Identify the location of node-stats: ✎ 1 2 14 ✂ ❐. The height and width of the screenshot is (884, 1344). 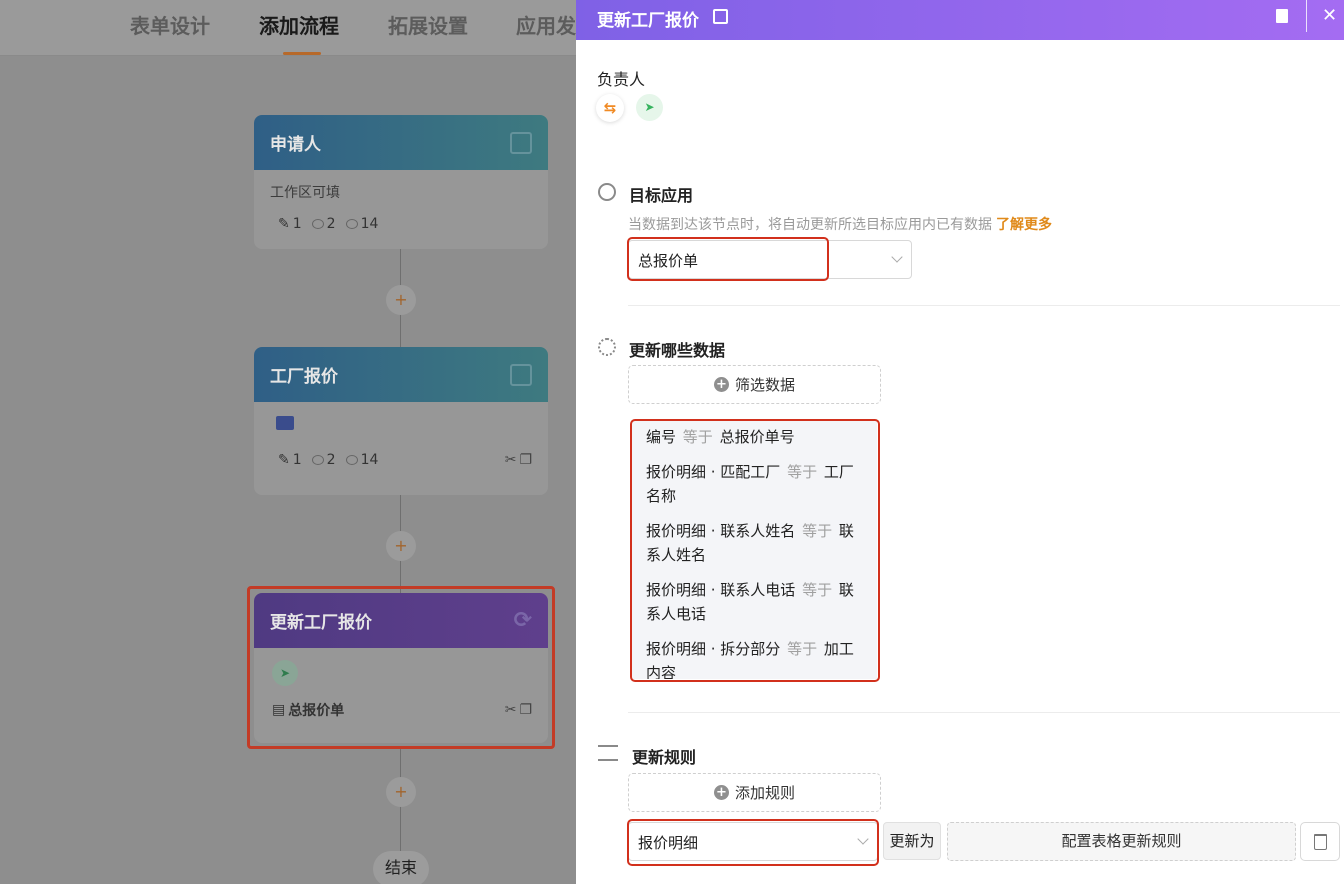
(405, 460).